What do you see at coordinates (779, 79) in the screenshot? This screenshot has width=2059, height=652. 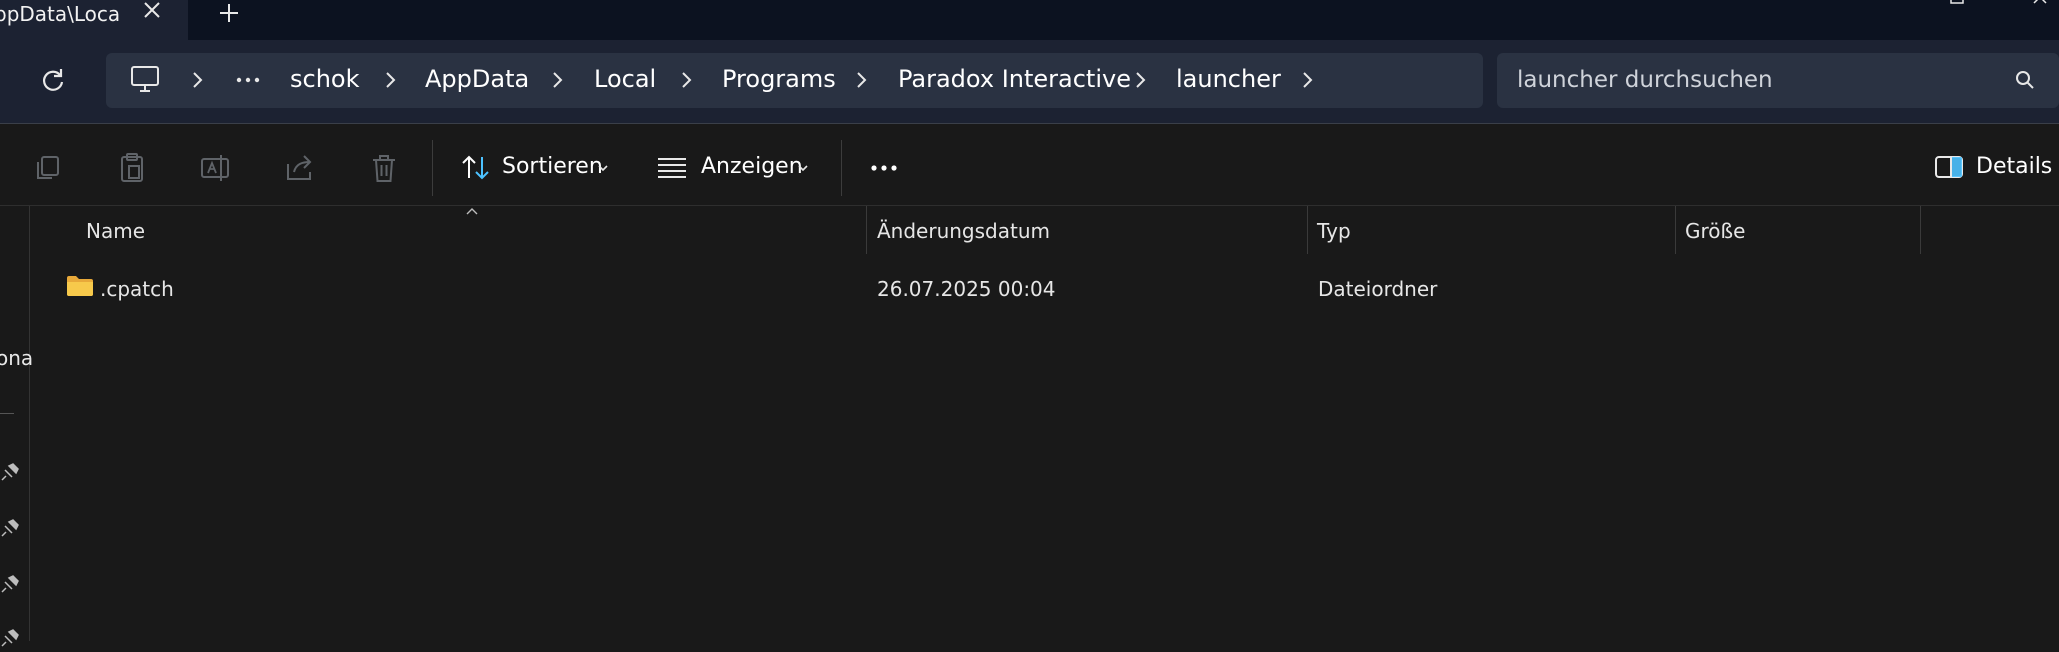 I see `breadcrumb-item: Programs` at bounding box center [779, 79].